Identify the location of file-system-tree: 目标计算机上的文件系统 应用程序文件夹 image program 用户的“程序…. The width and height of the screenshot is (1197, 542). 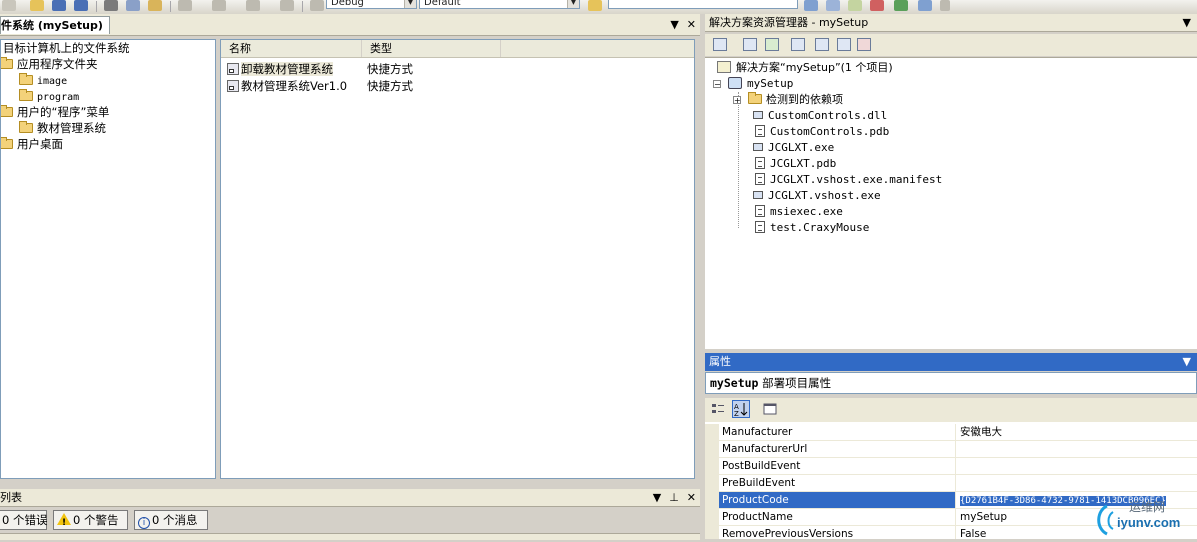
(108, 259).